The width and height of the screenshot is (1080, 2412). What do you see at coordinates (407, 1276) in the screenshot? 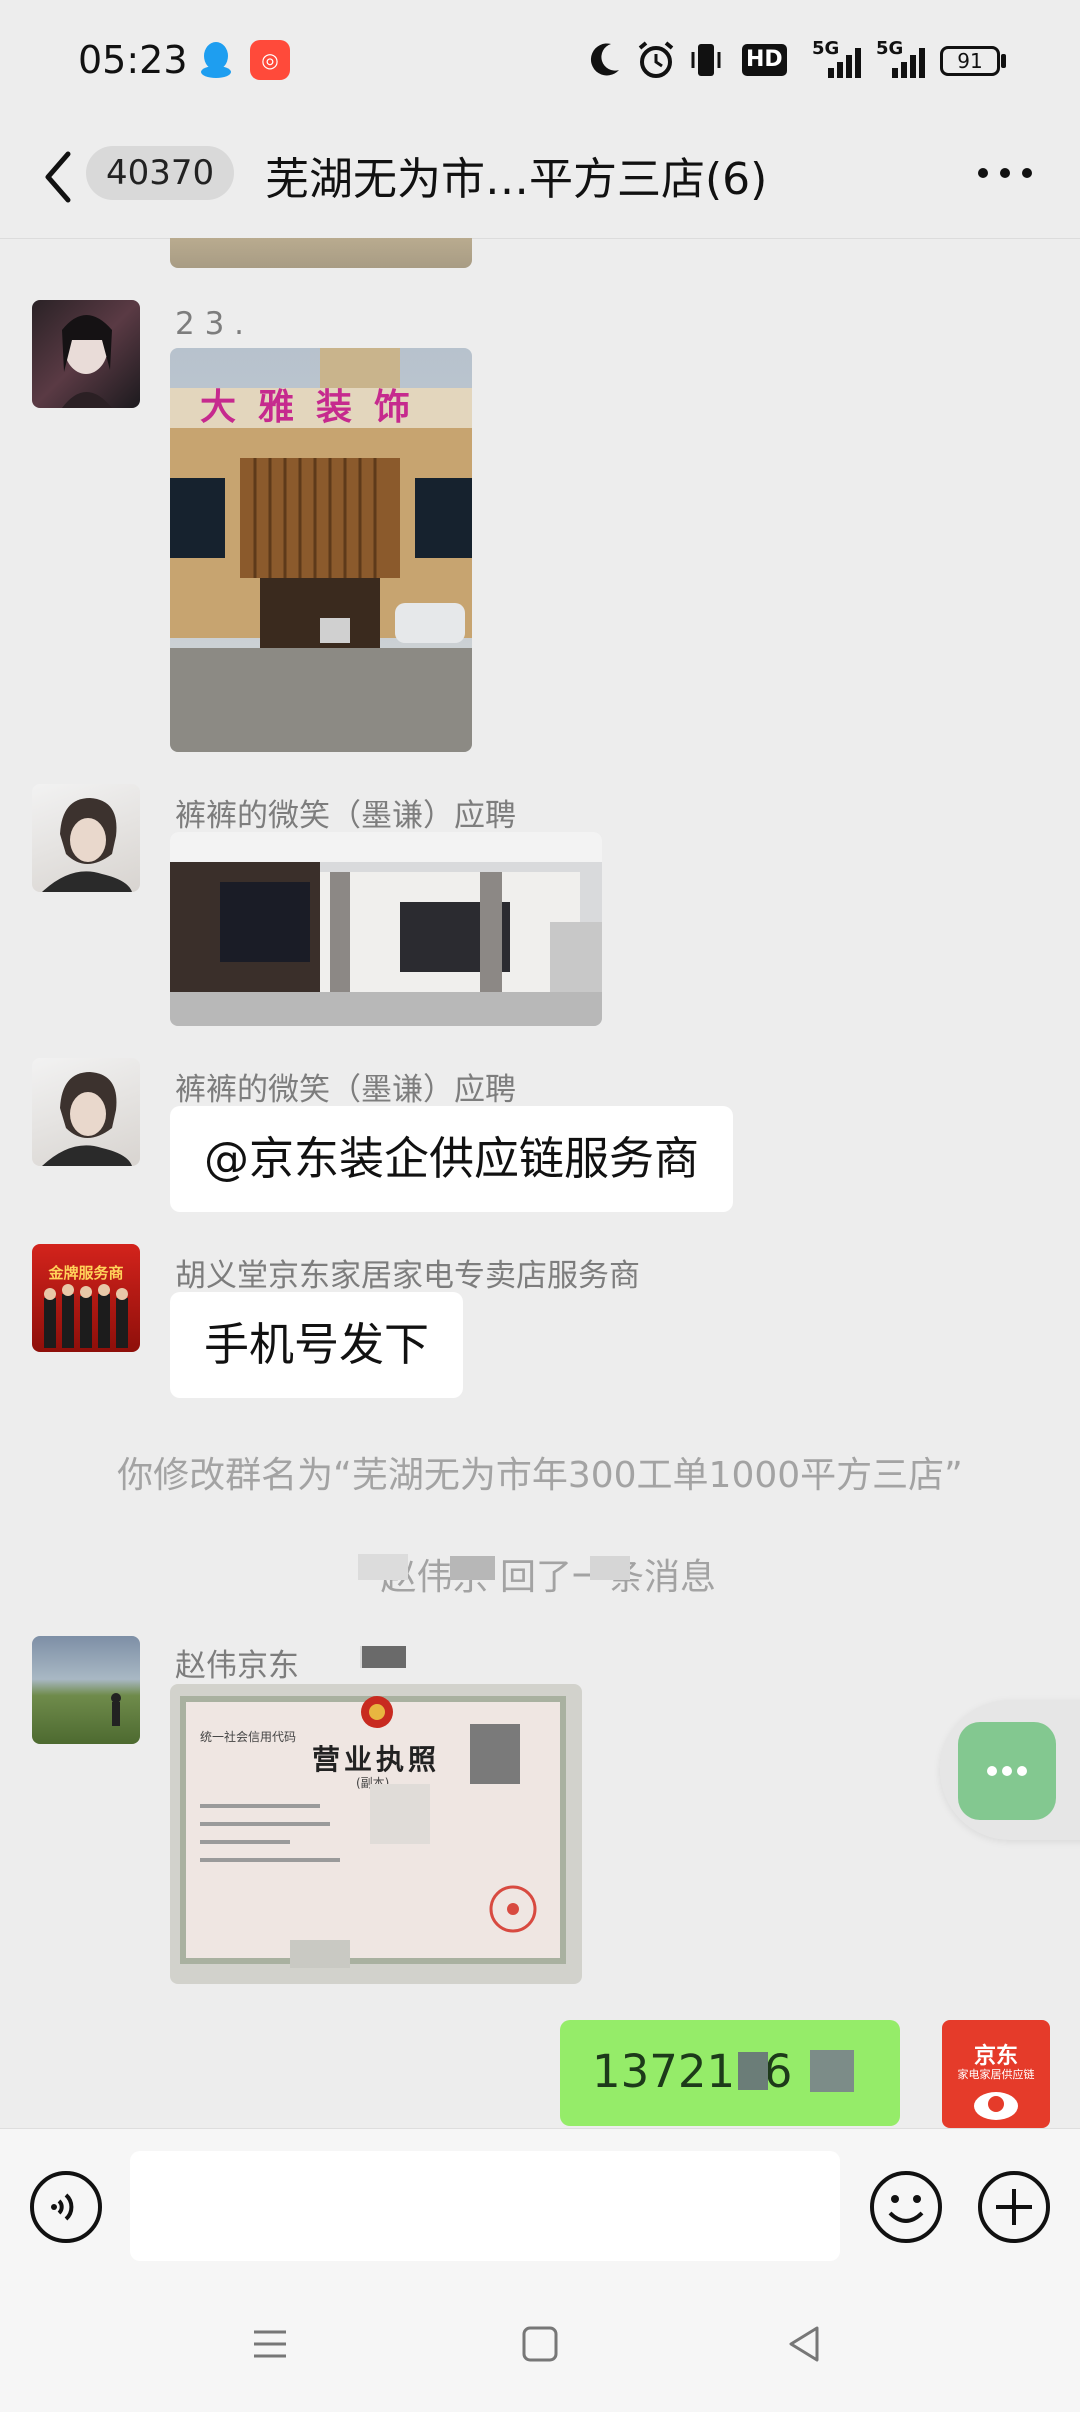
I see `sender-name: 胡义堂京东家居家电专卖店服务商` at bounding box center [407, 1276].